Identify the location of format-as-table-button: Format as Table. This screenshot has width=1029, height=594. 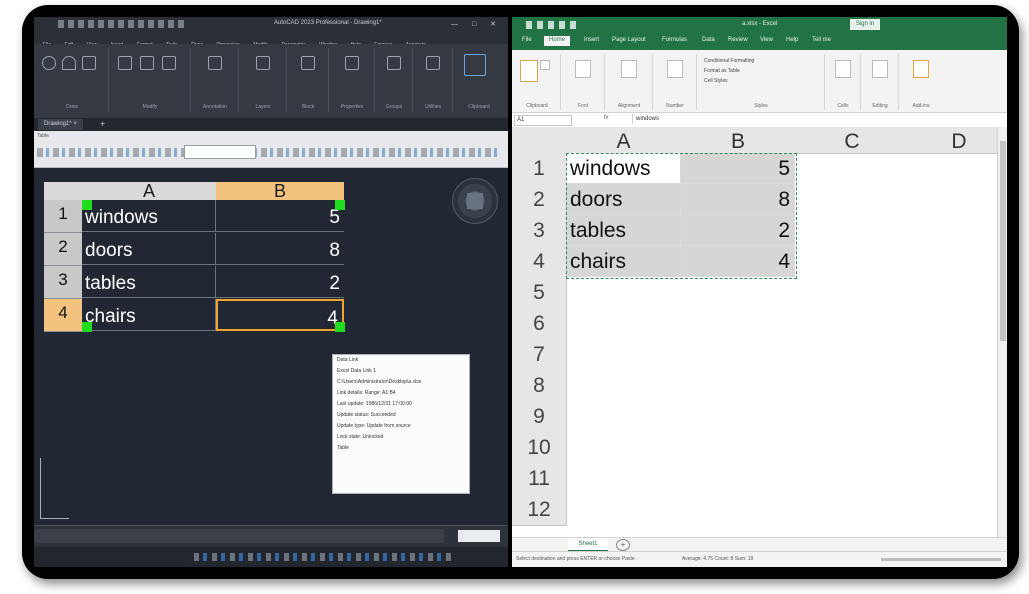
(722, 71).